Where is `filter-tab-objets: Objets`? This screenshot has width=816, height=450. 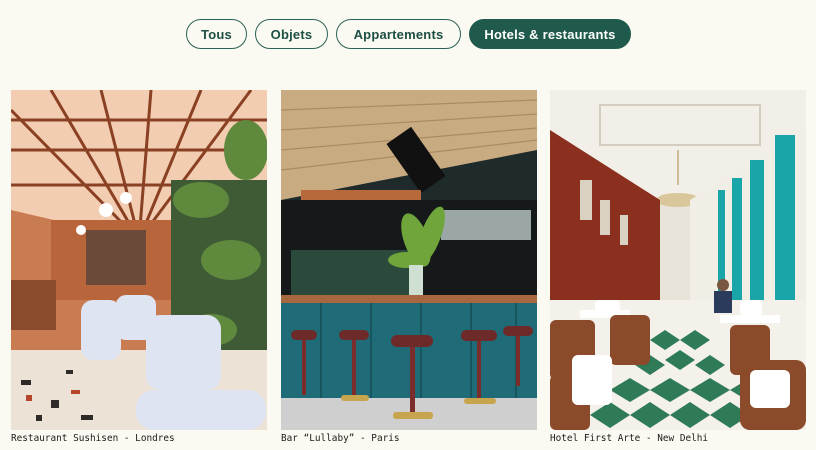 filter-tab-objets: Objets is located at coordinates (291, 34).